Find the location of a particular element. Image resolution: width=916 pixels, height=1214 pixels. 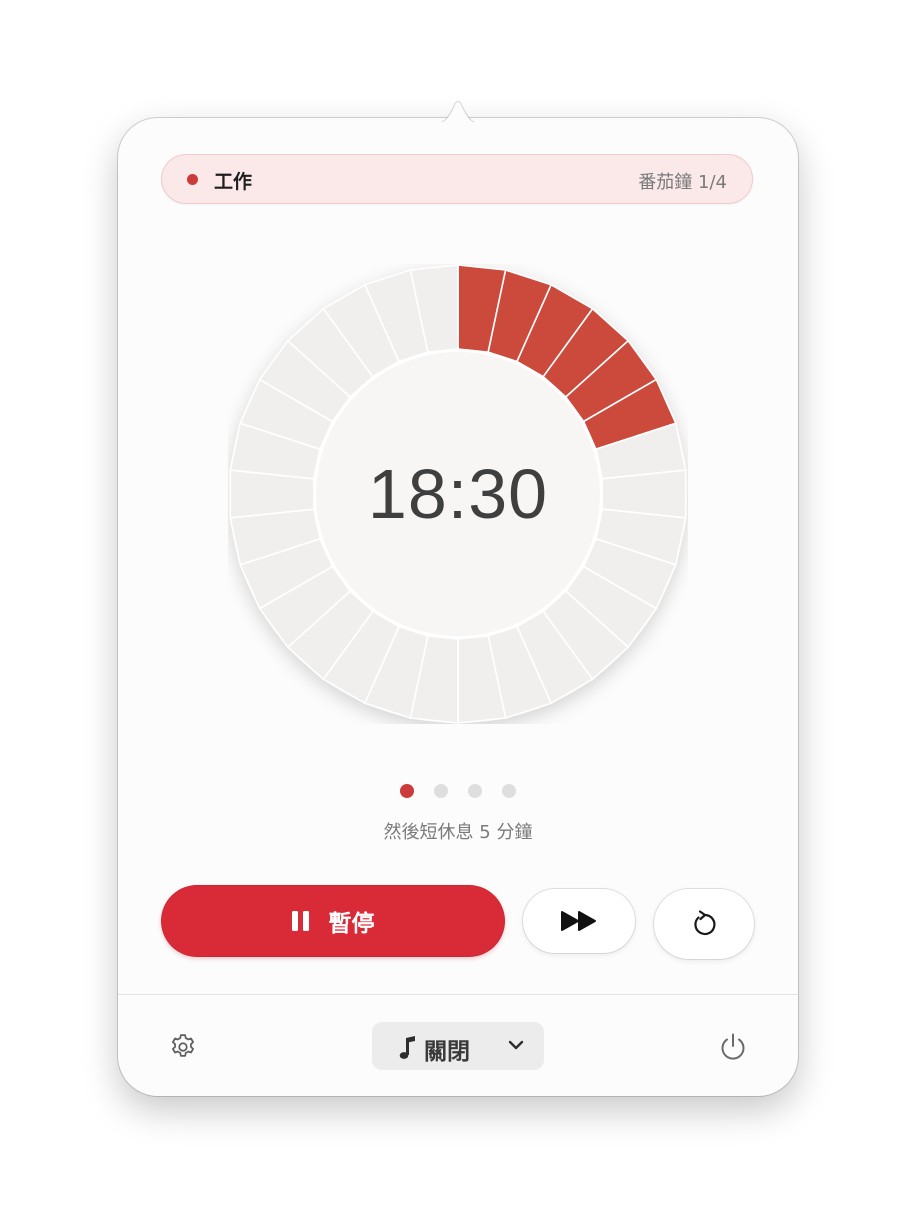

sound-select: 關閉 is located at coordinates (458, 1046).